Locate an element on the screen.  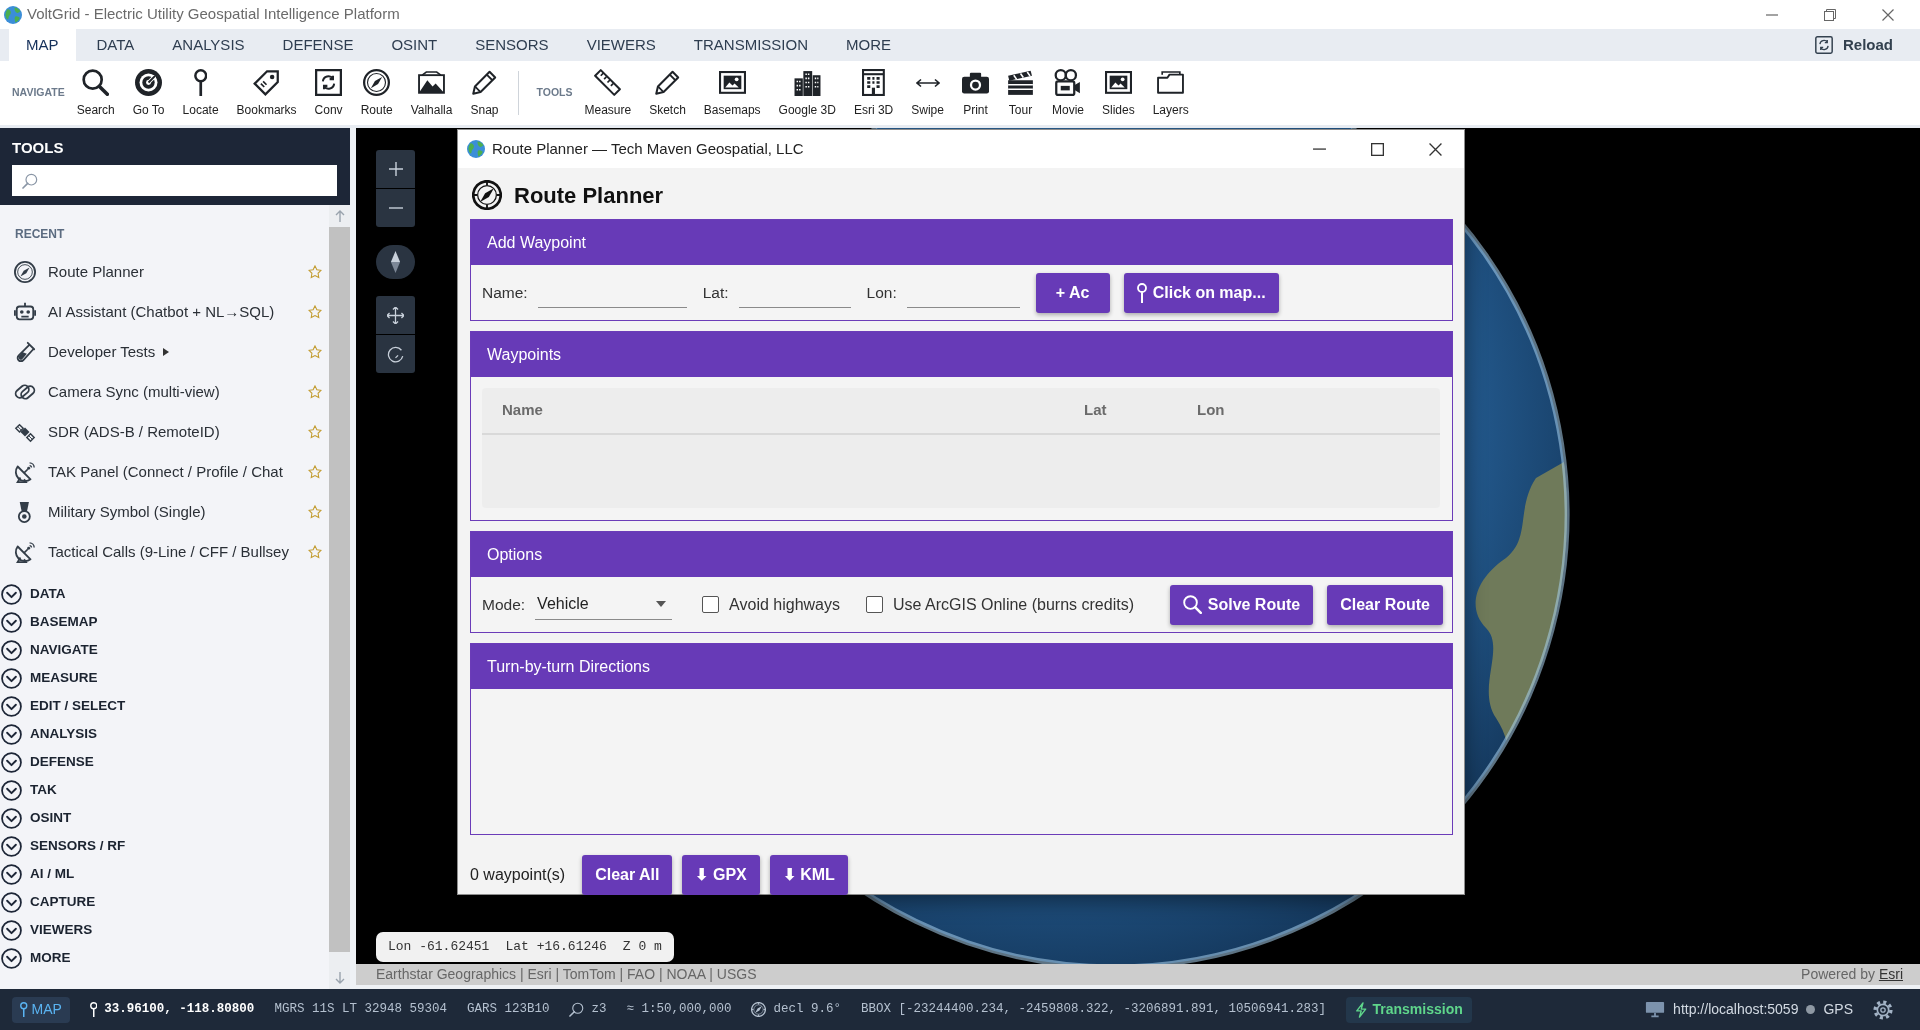
toolbar-button: Route is located at coordinates (376, 93).